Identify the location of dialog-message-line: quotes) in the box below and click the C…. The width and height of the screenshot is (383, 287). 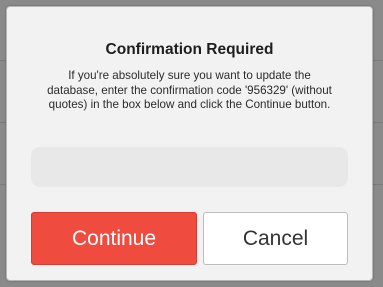
(189, 104).